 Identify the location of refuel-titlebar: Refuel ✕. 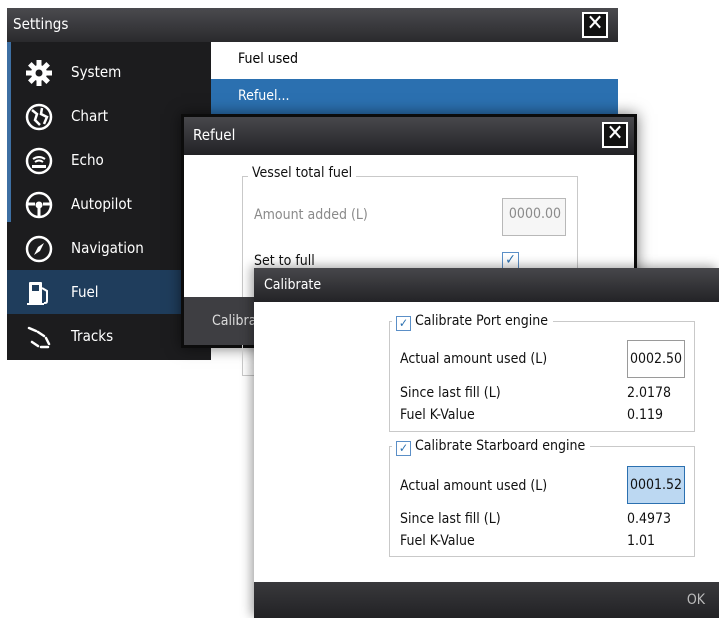
(409, 136).